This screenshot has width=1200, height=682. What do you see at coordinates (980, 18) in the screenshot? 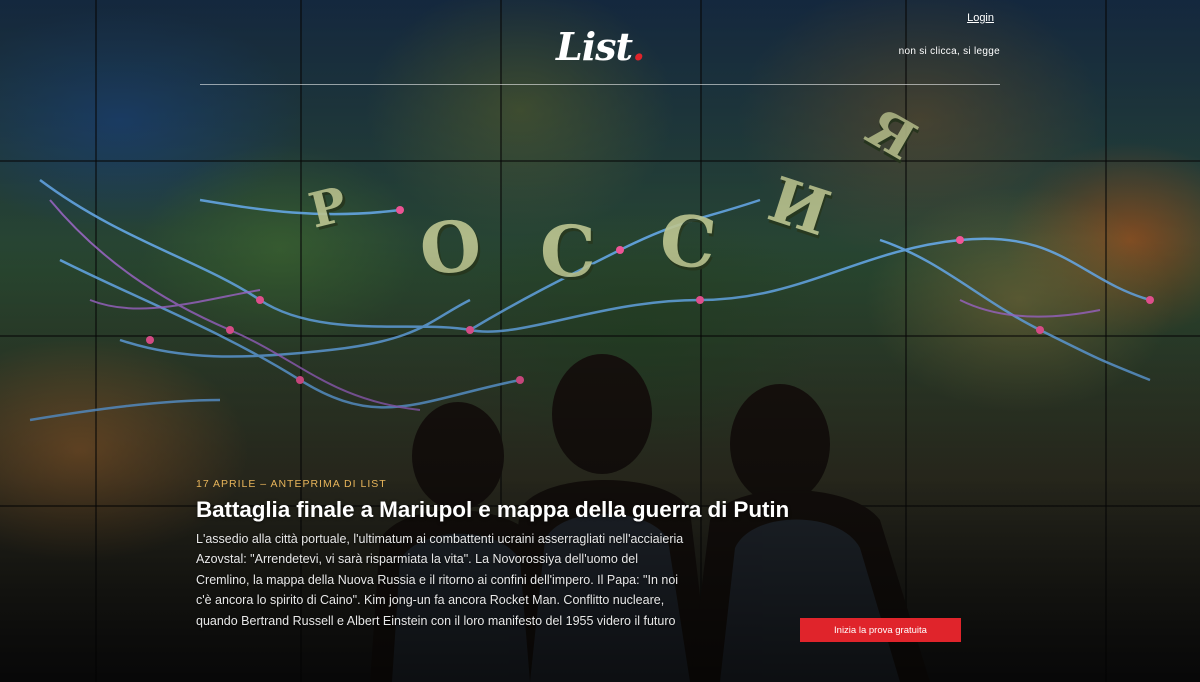
I see `login-link: Login` at bounding box center [980, 18].